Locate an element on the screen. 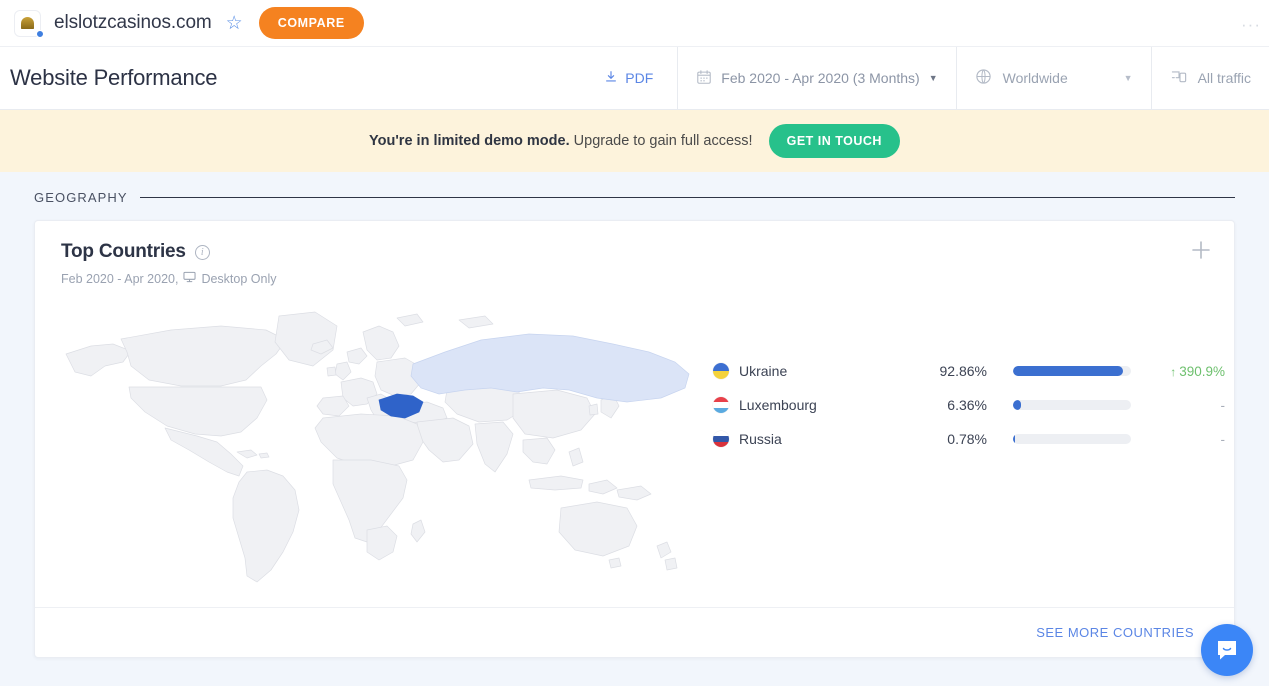 The height and width of the screenshot is (686, 1269). geography-section-label: GEOGRAPHY is located at coordinates (81, 197).